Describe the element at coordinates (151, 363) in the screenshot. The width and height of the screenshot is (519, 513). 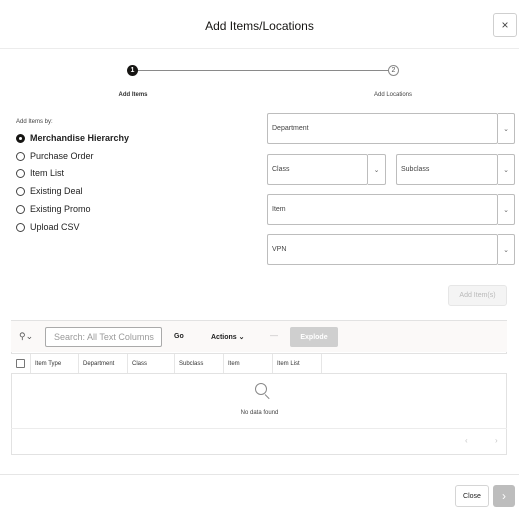
I see `column-header-class: Class` at that location.